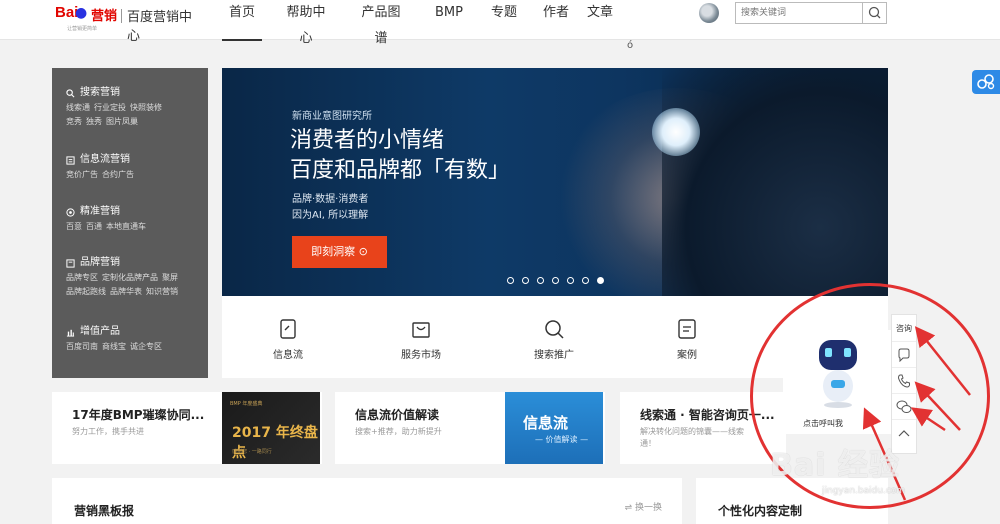 The width and height of the screenshot is (1000, 524). Describe the element at coordinates (937, 406) in the screenshot. I see `arrow-to-phone` at that location.